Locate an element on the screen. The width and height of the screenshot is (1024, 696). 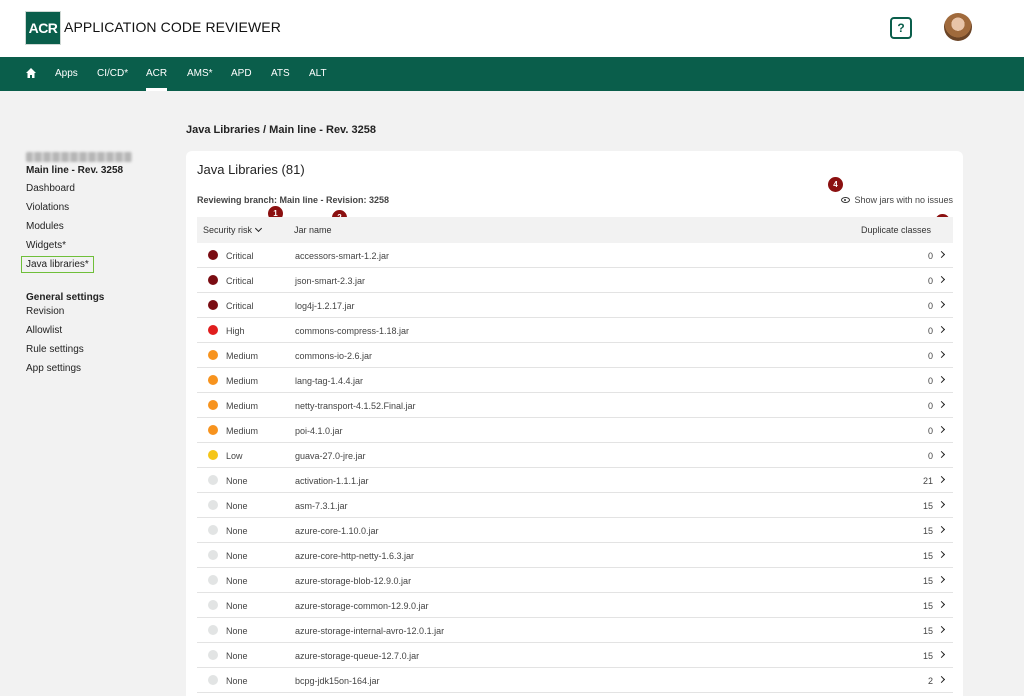
nav-item-cicd: CI/CD* is located at coordinates (112, 74).